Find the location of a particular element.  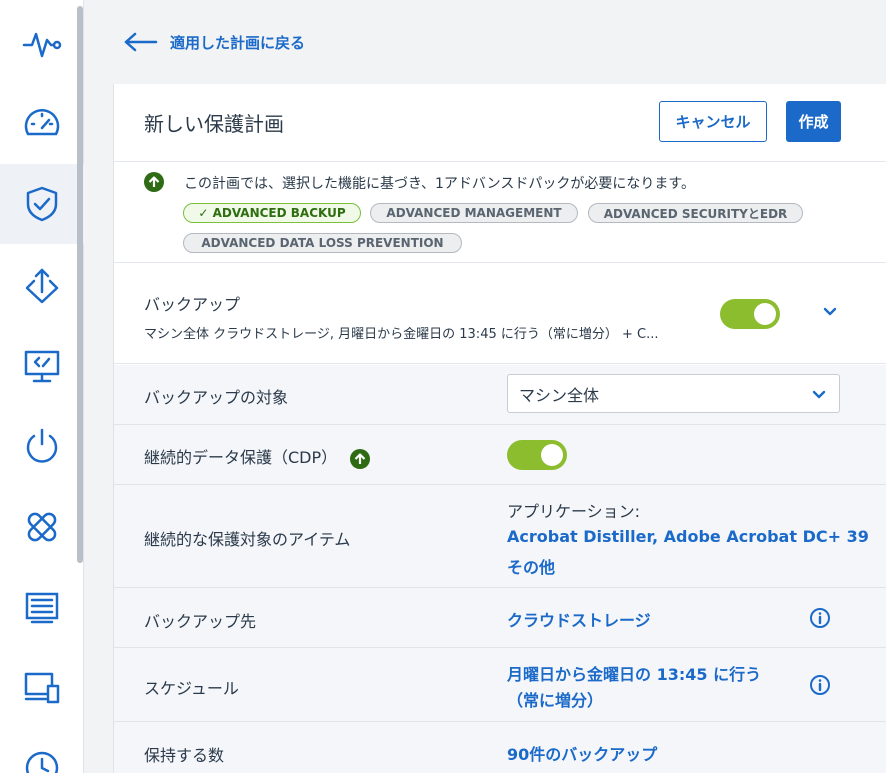

retention-label: 保持する数 is located at coordinates (184, 755).